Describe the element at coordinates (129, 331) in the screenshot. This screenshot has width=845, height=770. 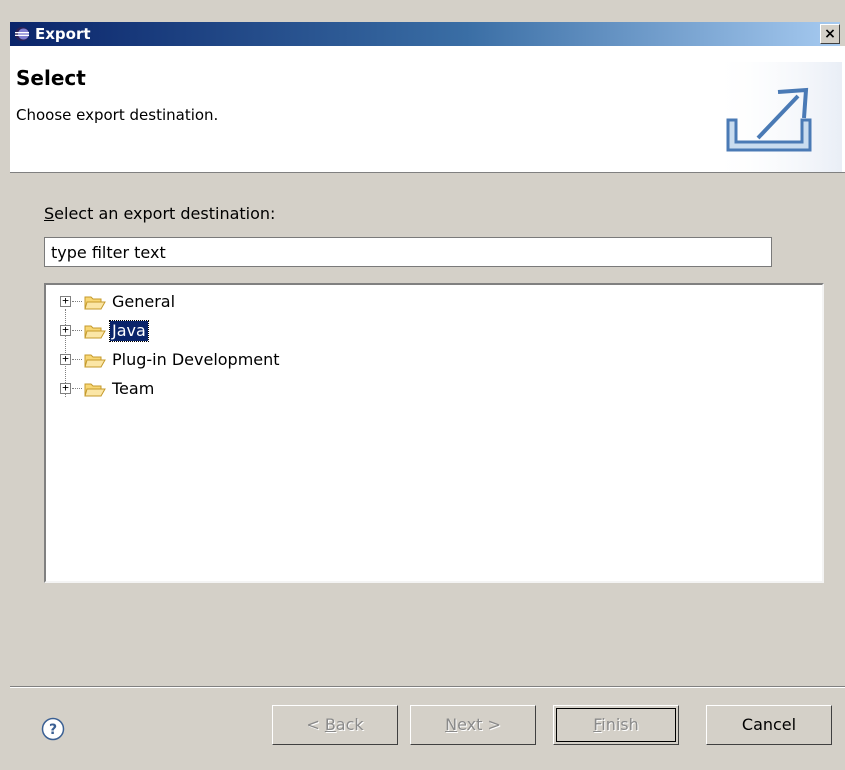
I see `tree-item-label: Java` at that location.